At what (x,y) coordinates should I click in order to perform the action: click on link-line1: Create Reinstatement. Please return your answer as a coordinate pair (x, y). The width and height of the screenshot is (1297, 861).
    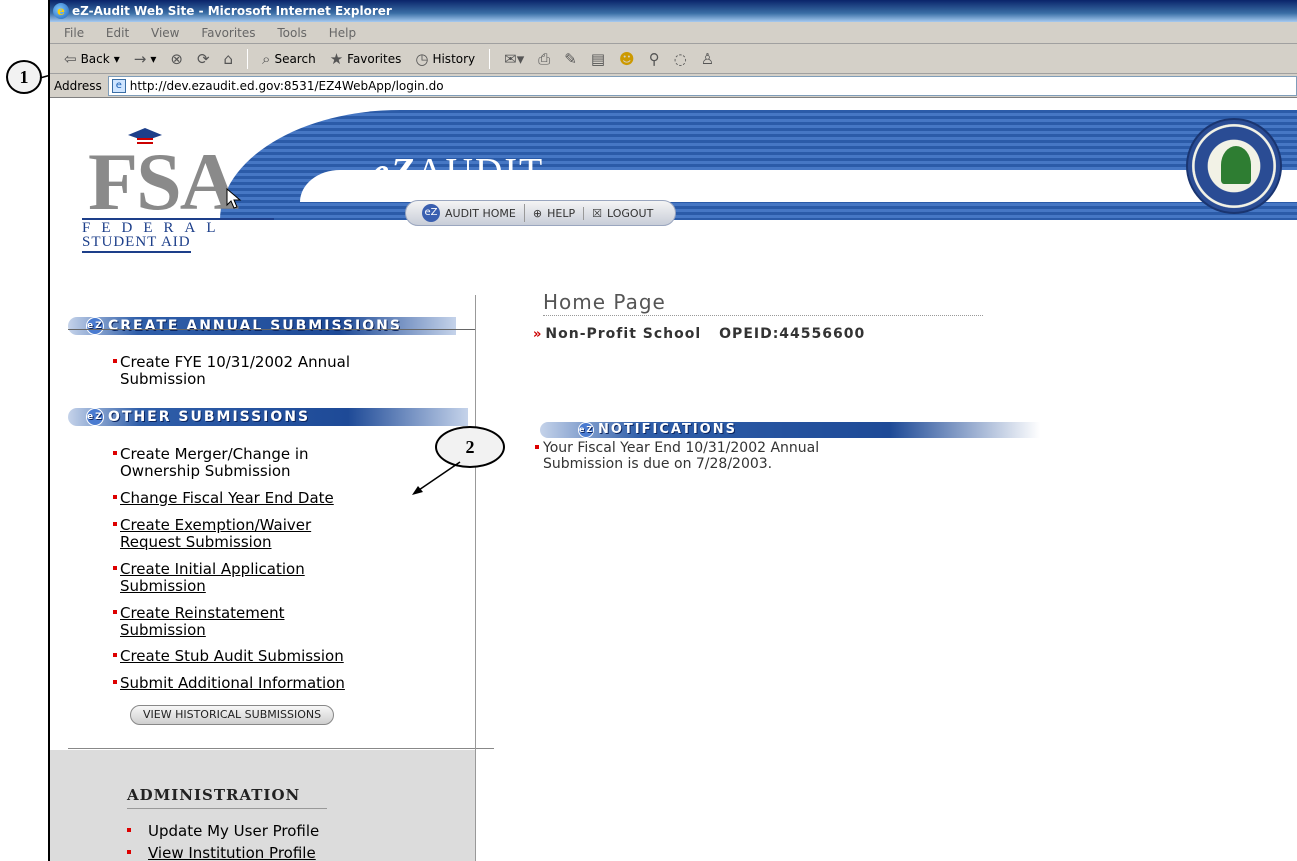
    Looking at the image, I should click on (202, 613).